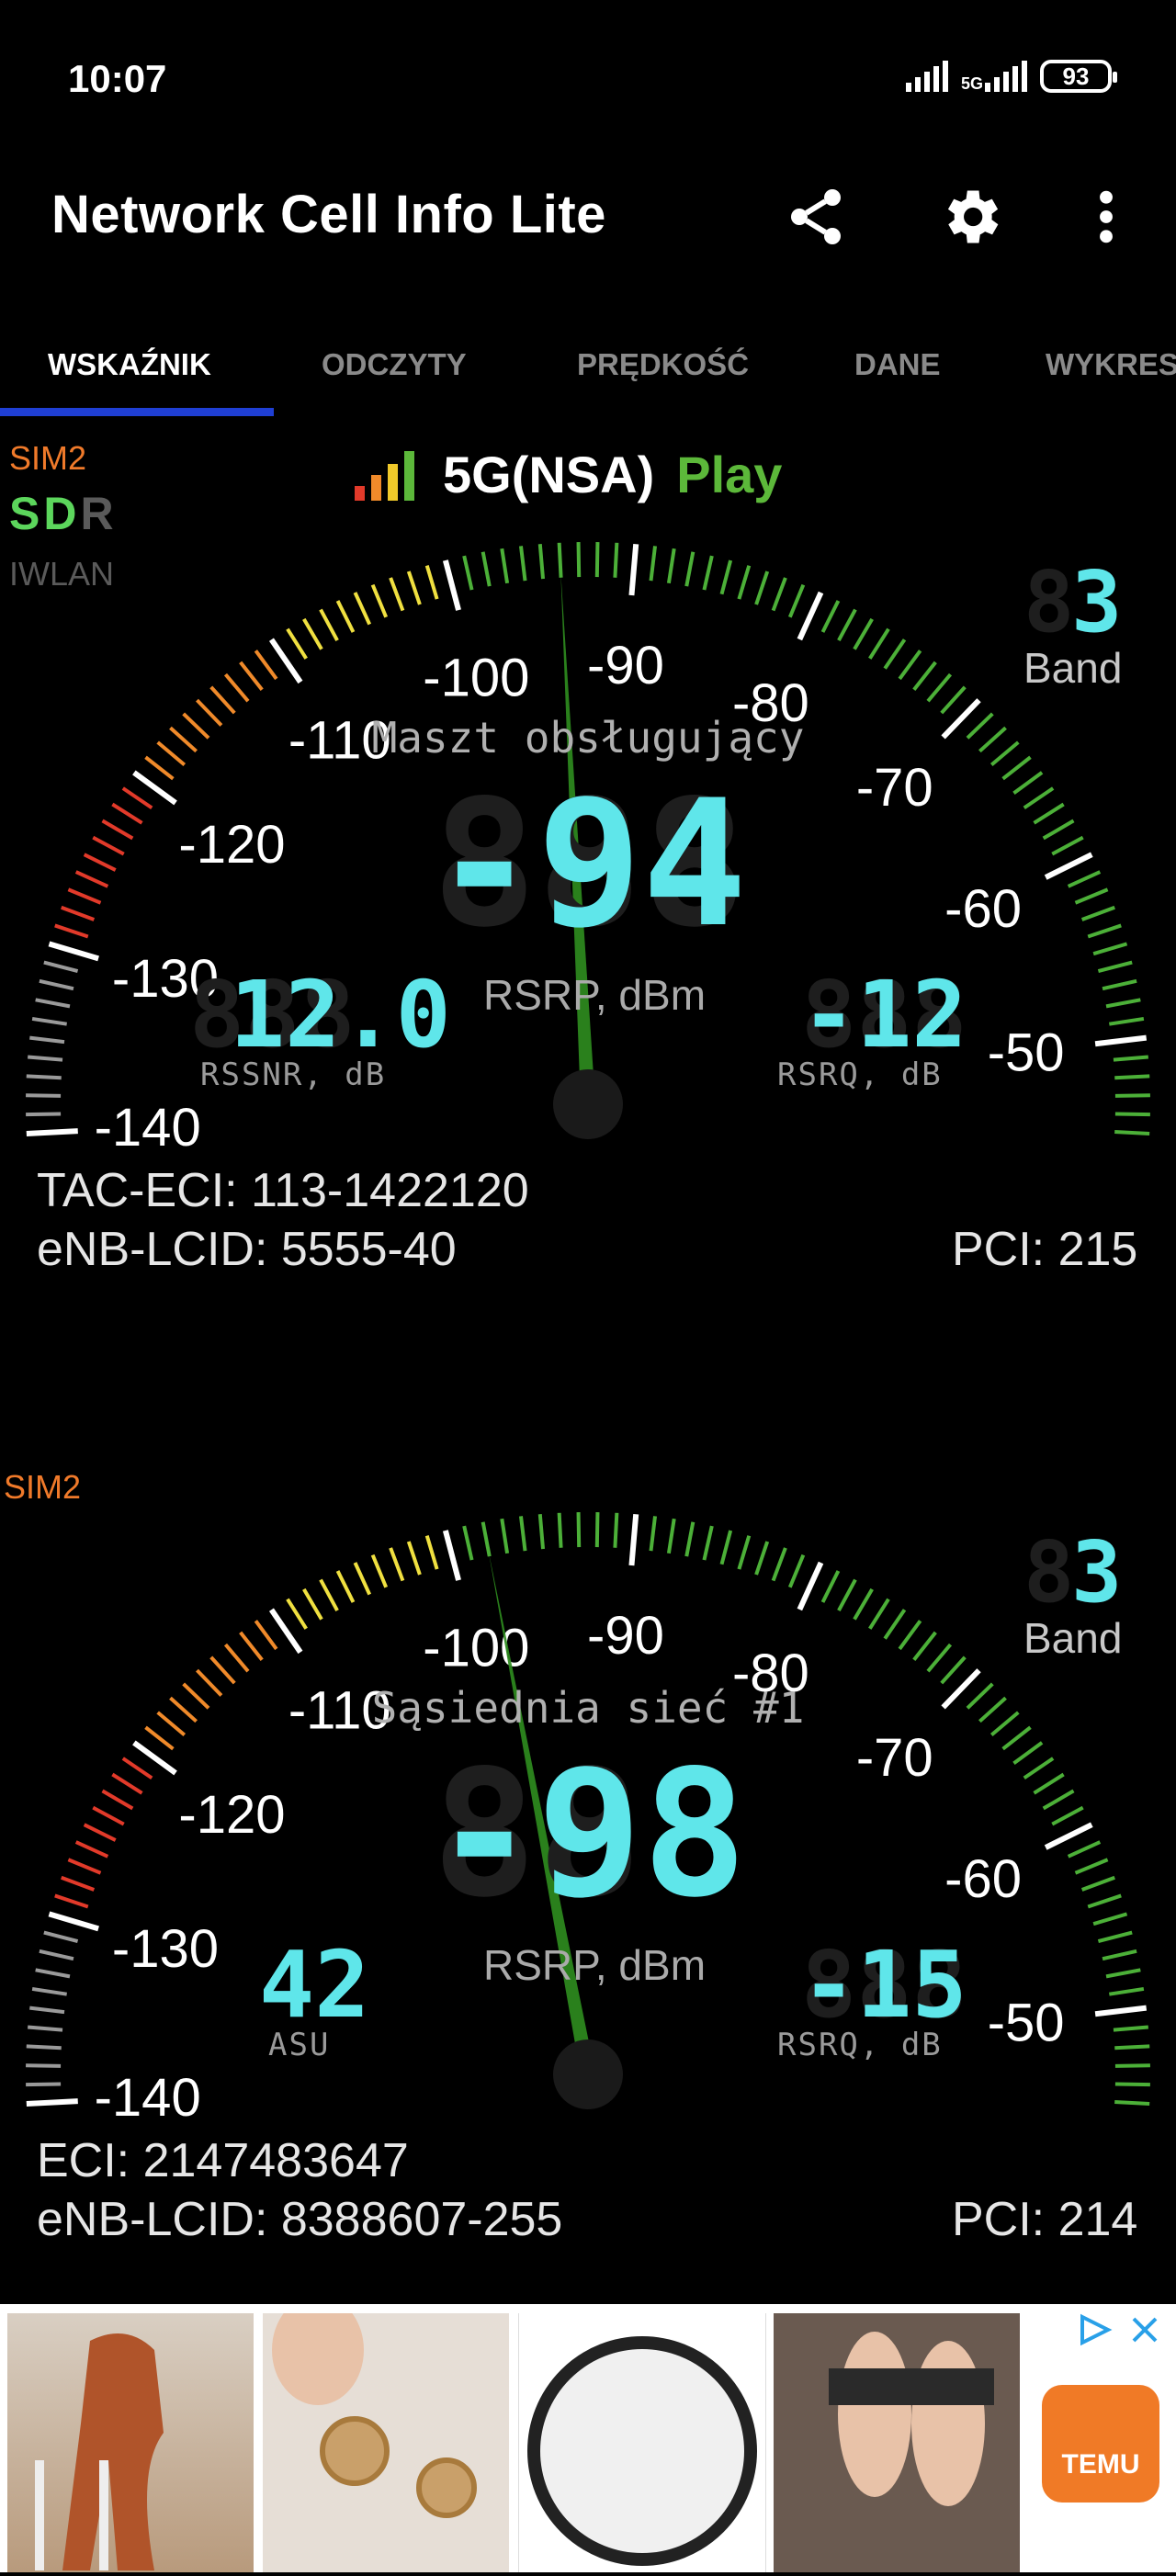 This screenshot has width=1176, height=2576. Describe the element at coordinates (130, 2442) in the screenshot. I see `ad-image-outfit` at that location.